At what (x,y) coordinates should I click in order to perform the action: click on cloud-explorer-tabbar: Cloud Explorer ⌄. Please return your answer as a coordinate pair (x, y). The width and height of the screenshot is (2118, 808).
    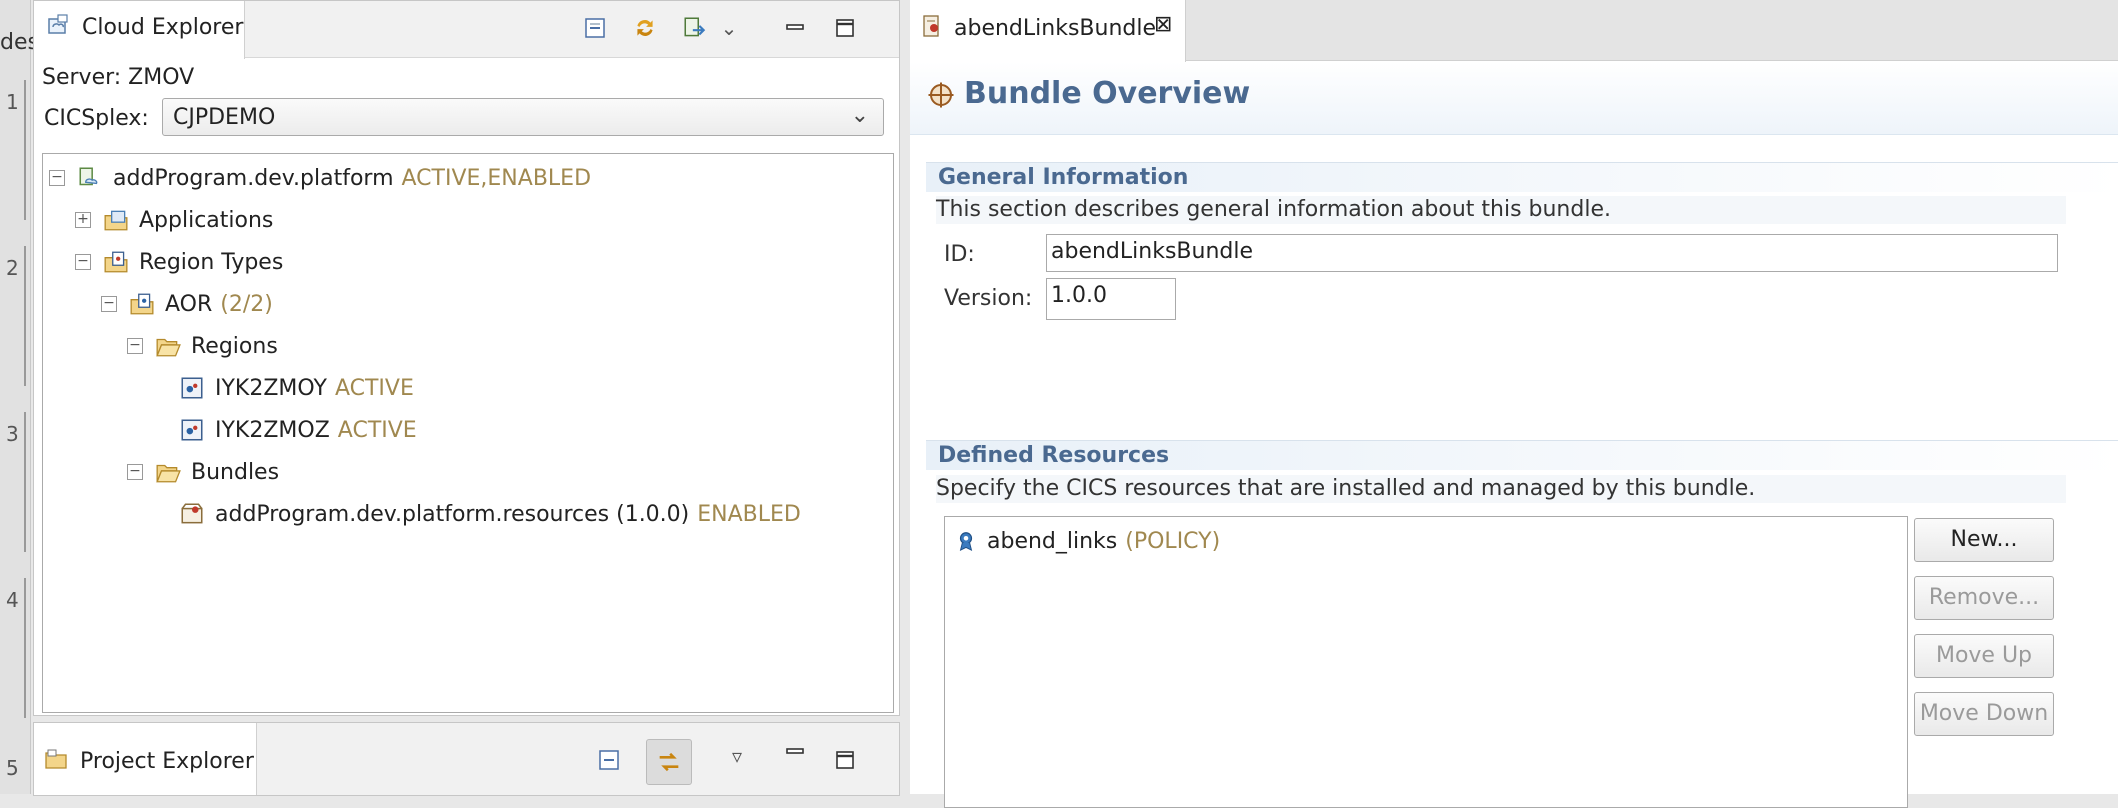
    Looking at the image, I should click on (466, 30).